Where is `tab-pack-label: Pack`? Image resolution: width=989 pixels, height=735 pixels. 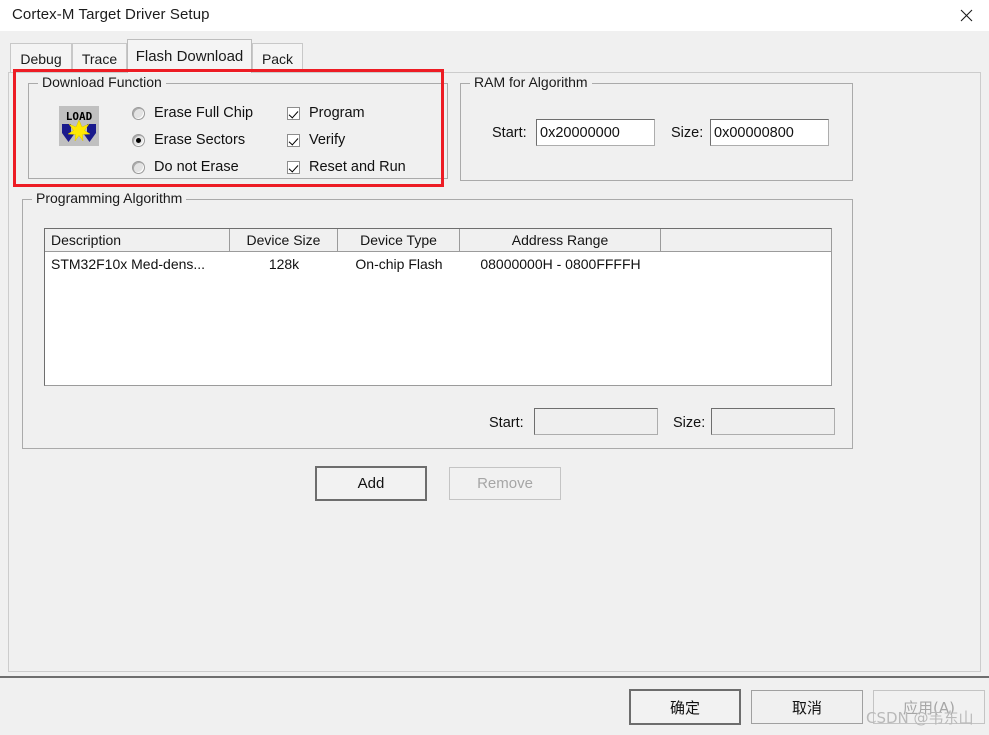
tab-pack-label: Pack is located at coordinates (277, 58).